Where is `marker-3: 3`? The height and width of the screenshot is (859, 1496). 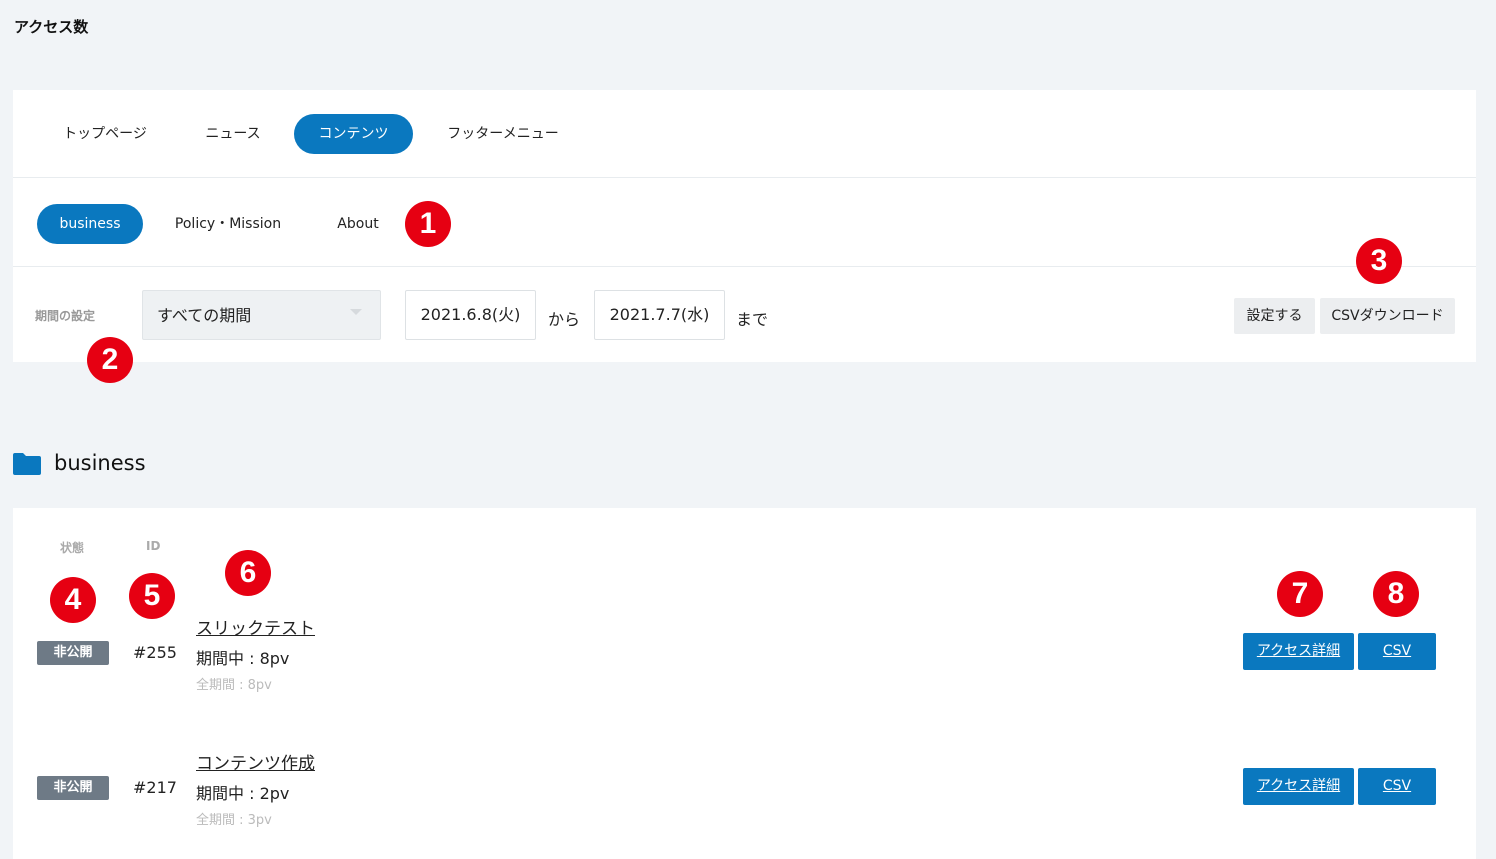
marker-3: 3 is located at coordinates (1379, 261).